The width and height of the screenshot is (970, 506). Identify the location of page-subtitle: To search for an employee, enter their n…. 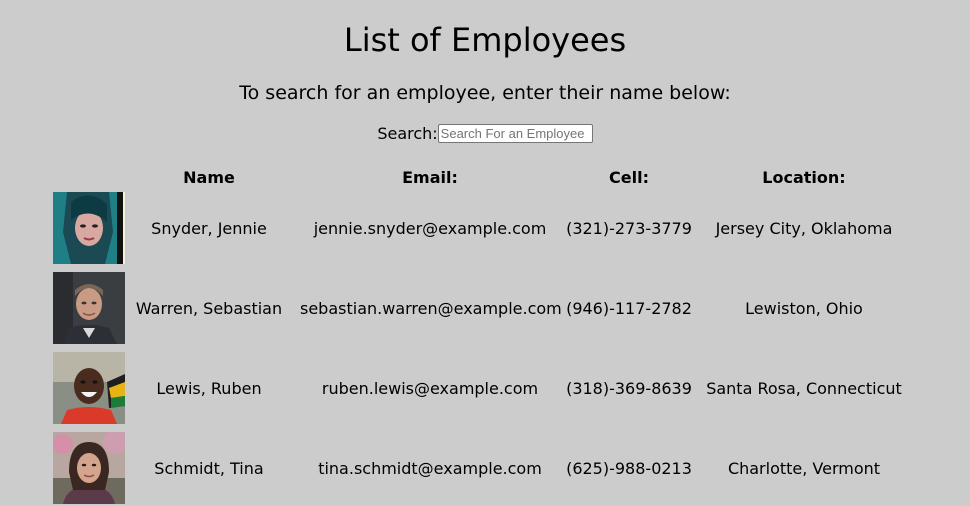
(485, 93).